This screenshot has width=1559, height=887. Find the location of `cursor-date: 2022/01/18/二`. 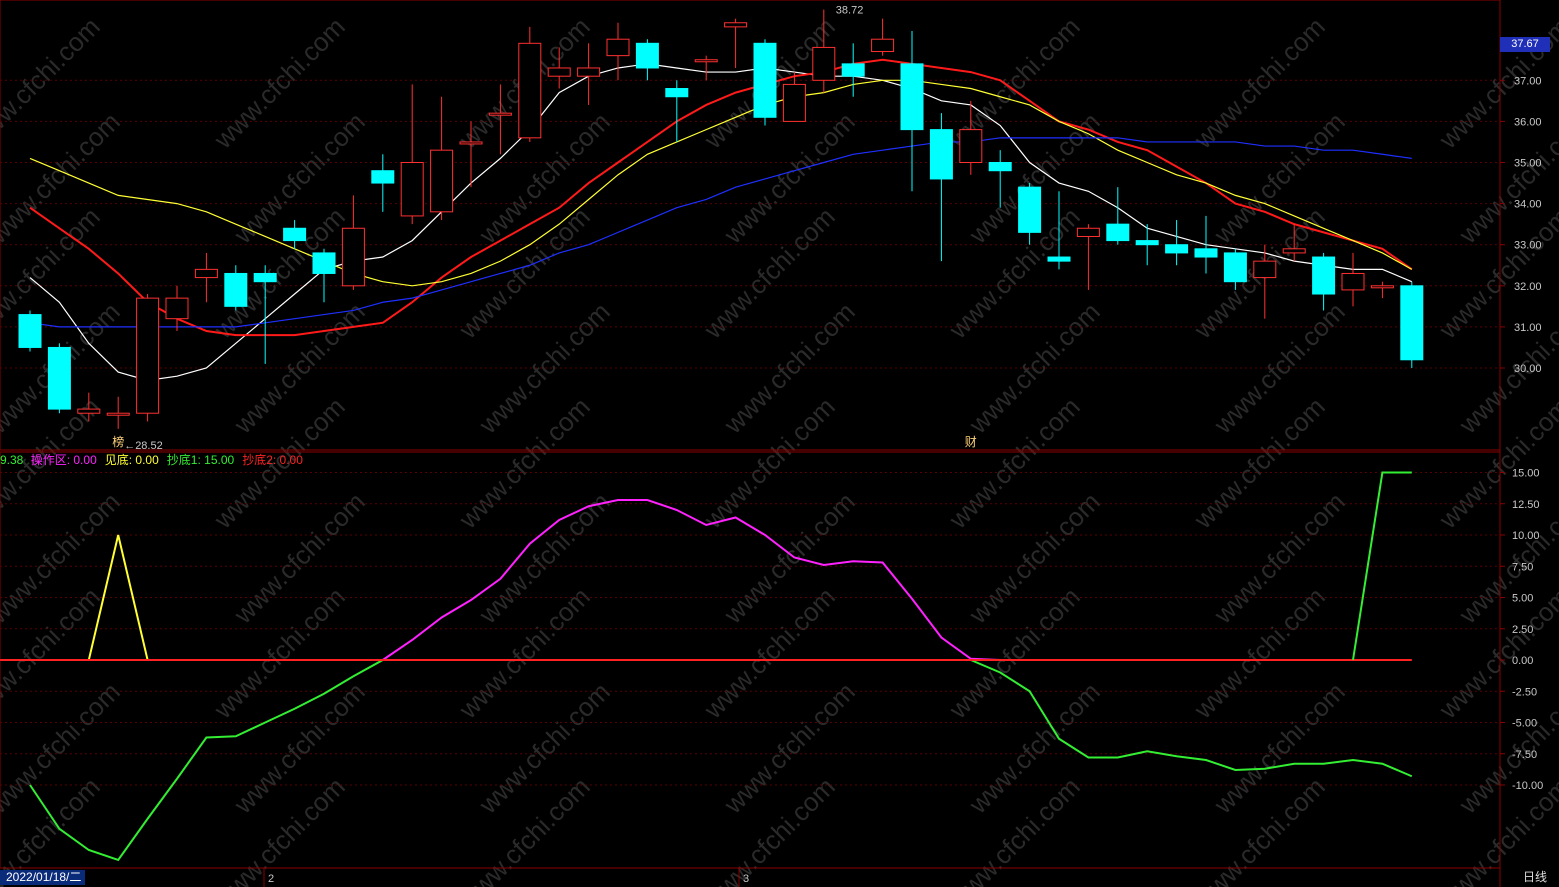

cursor-date: 2022/01/18/二 is located at coordinates (43, 877).